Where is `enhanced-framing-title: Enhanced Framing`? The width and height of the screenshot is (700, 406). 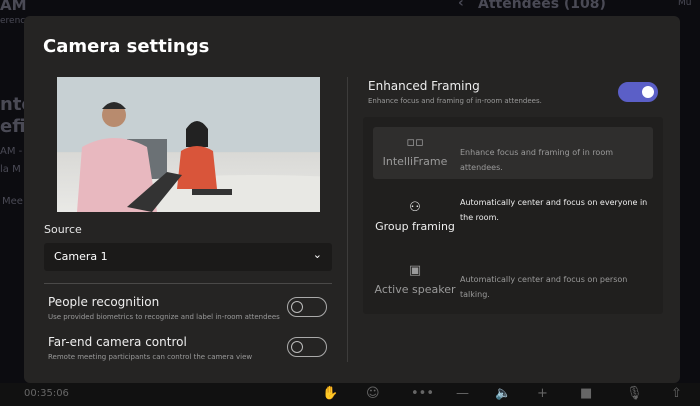
enhanced-framing-title: Enhanced Framing is located at coordinates (424, 86).